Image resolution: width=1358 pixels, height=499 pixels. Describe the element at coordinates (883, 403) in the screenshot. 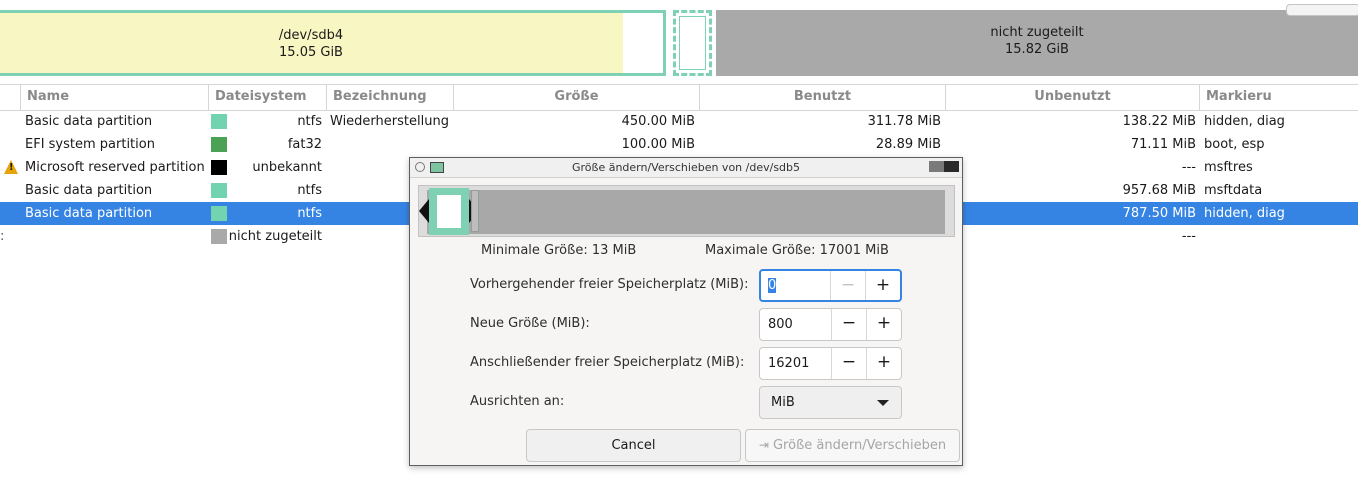

I see `chevron-down-icon` at that location.